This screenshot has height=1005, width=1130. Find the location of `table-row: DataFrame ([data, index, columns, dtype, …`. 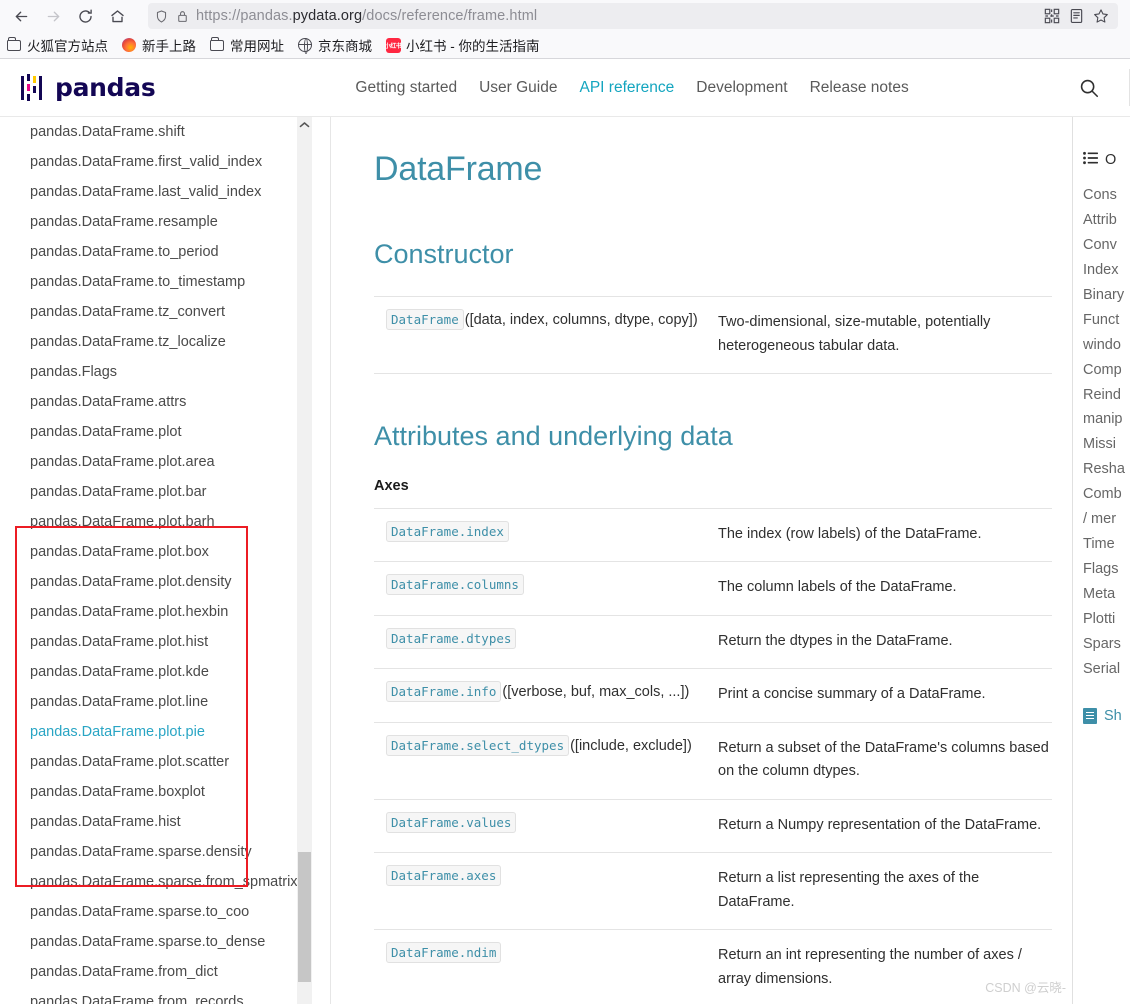

table-row: DataFrame ([data, index, columns, dtype, … is located at coordinates (713, 335).